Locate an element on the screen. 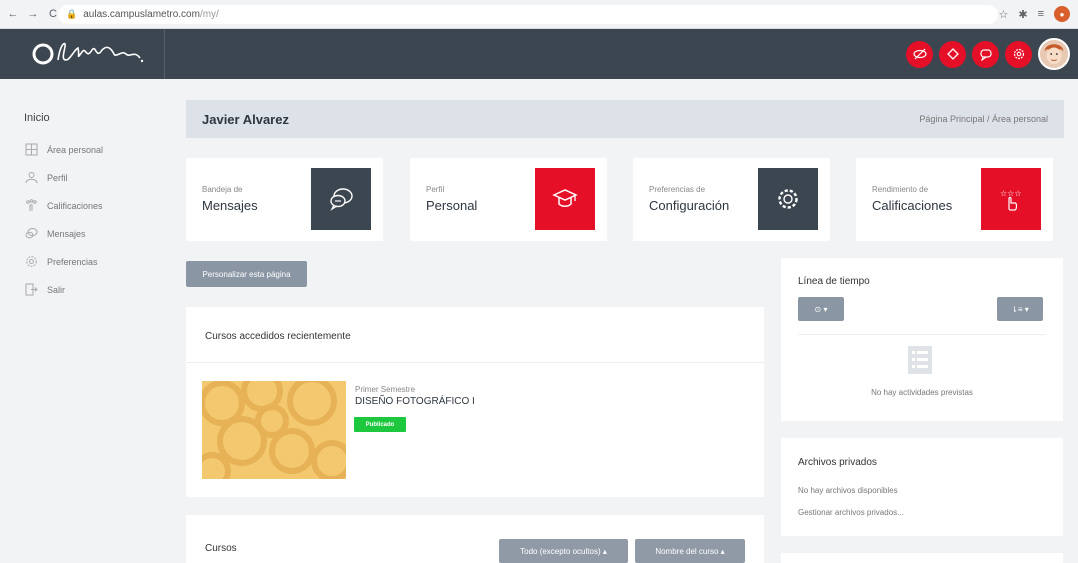 This screenshot has height=563, width=1078. courses-filter-dropdown: Todo (excepto ocultos) ▴ is located at coordinates (563, 551).